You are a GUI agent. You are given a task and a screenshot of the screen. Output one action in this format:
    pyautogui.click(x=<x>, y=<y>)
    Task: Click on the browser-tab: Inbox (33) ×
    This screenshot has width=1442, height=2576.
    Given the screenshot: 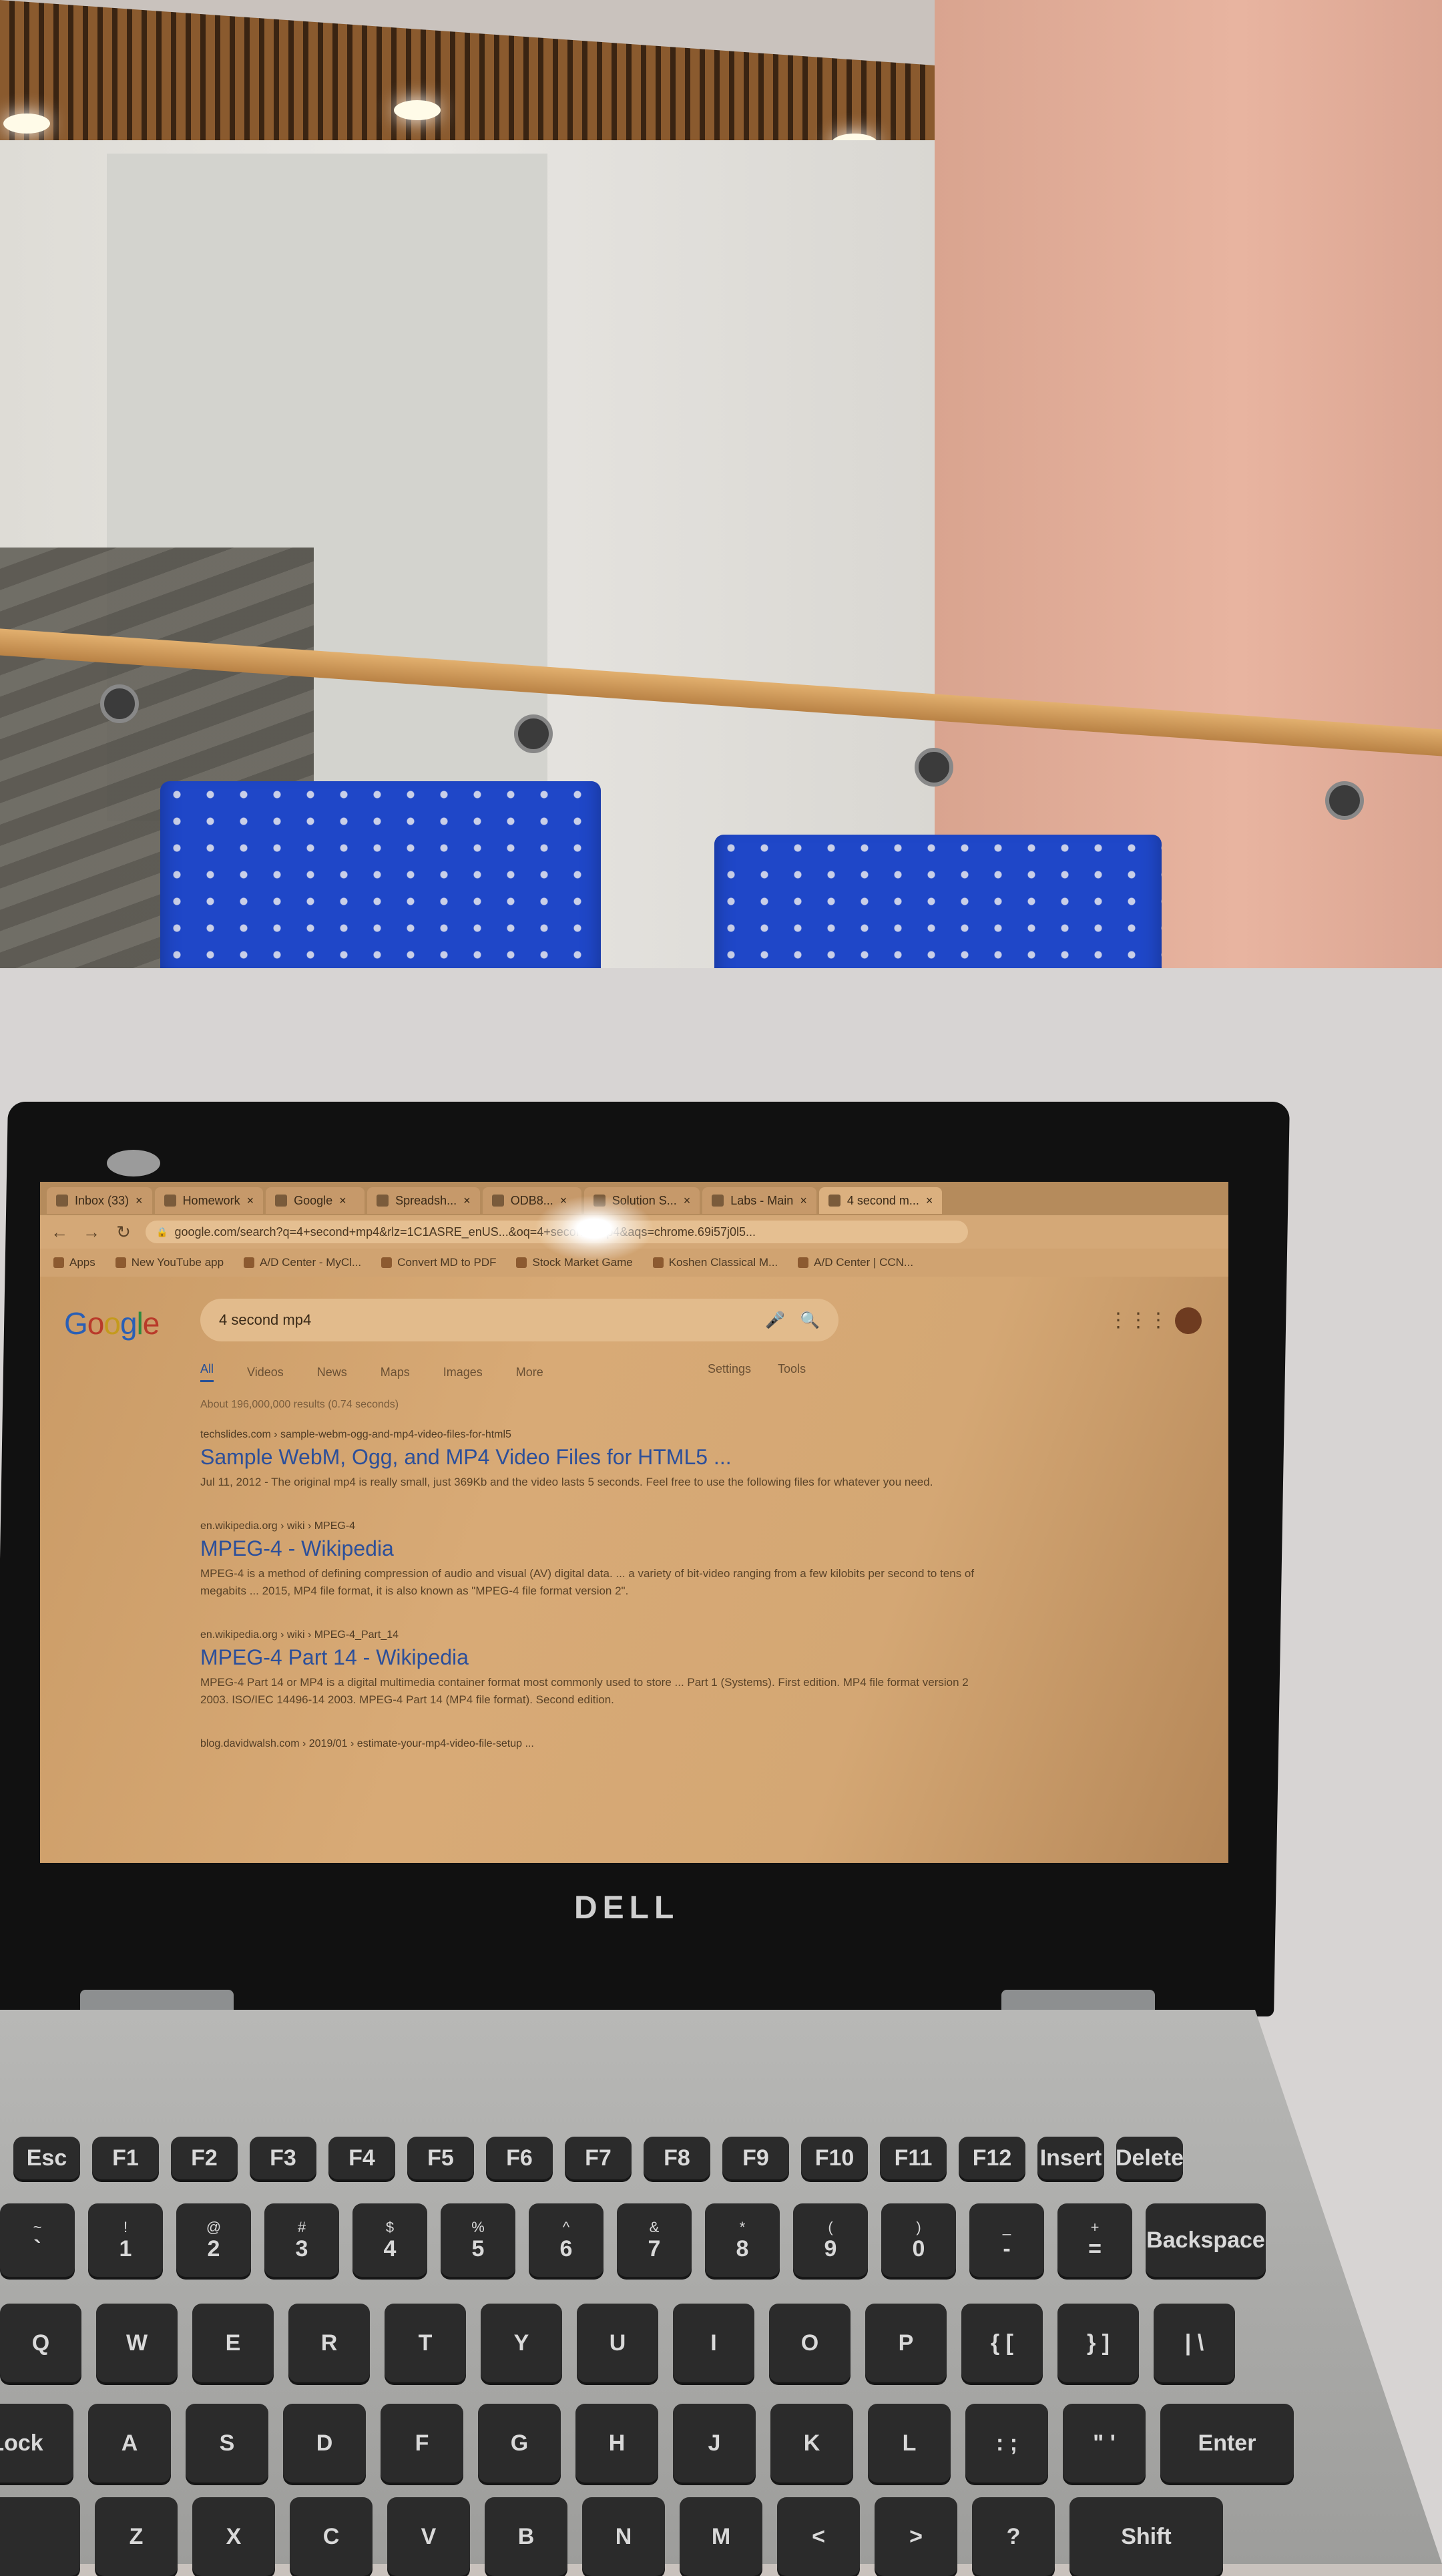 What is the action you would take?
    pyautogui.click(x=99, y=1200)
    